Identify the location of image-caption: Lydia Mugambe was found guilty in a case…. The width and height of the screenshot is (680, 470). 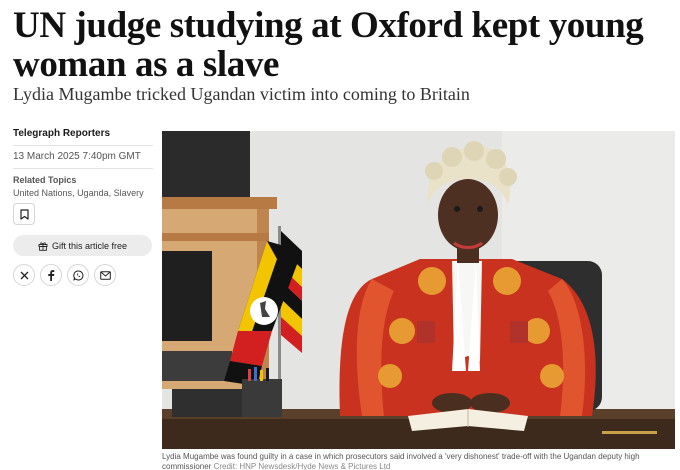
(418, 461).